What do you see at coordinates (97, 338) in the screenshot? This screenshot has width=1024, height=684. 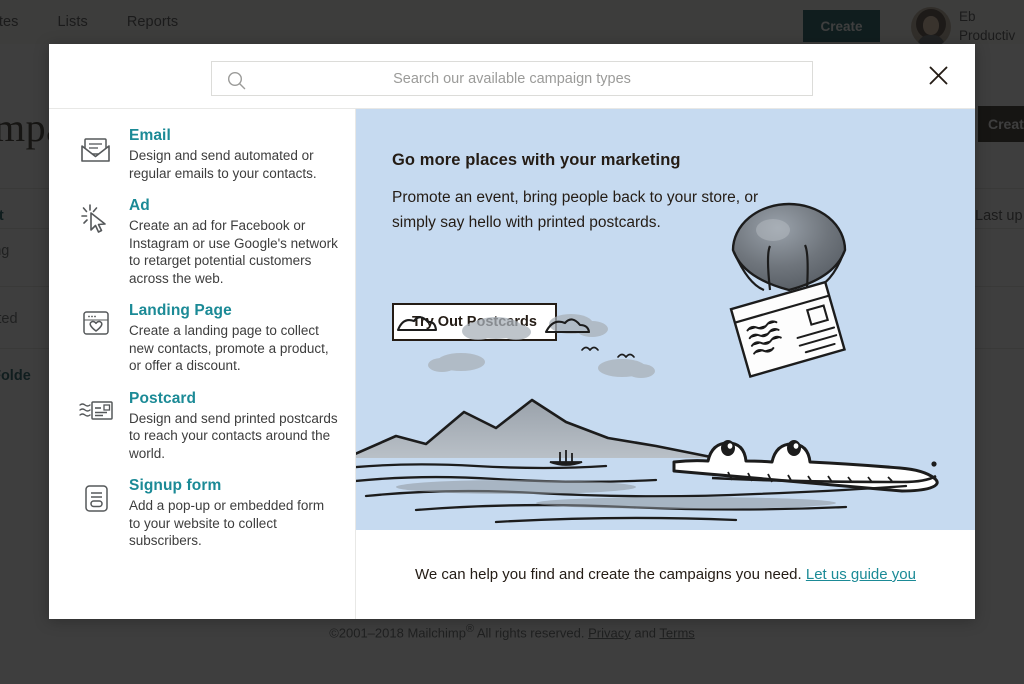 I see `landing-page-heart-icon` at bounding box center [97, 338].